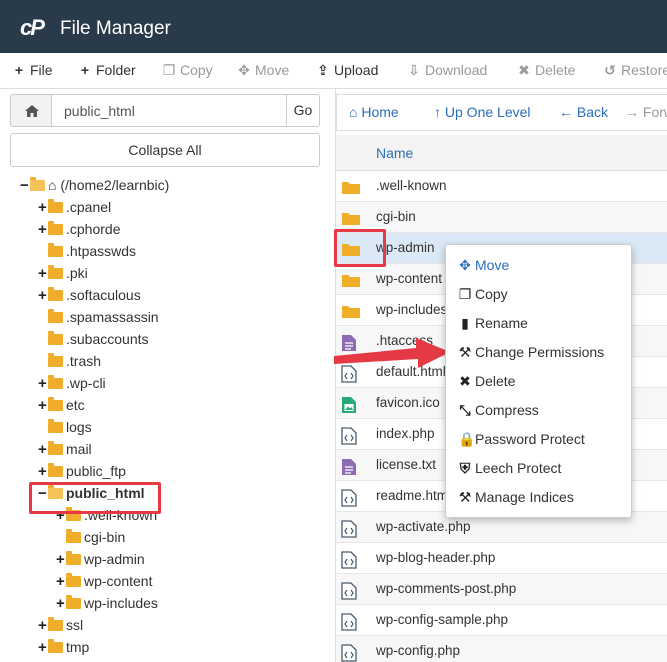 This screenshot has width=667, height=662. I want to click on column-header-name: Name, so click(501, 153).